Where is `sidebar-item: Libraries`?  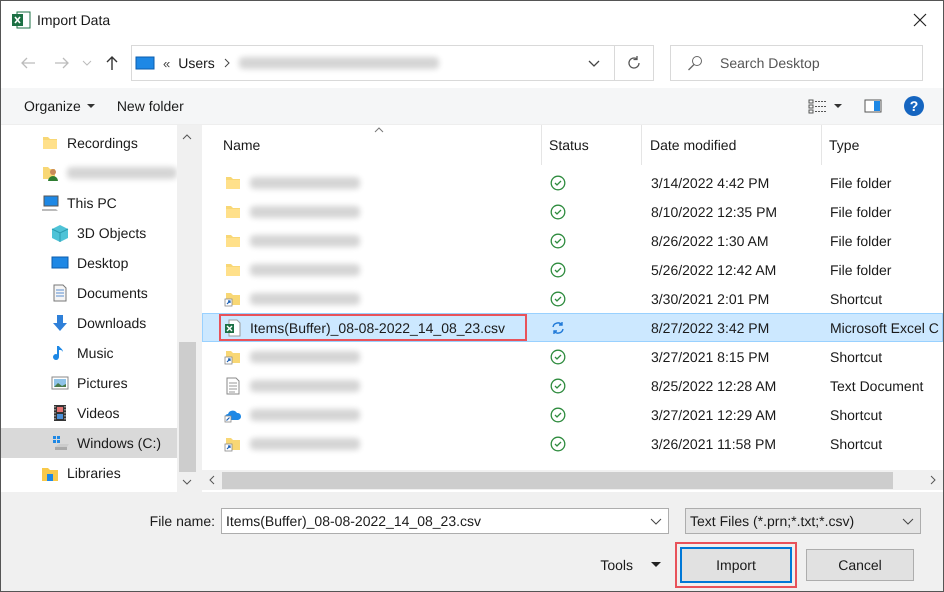 sidebar-item: Libraries is located at coordinates (89, 473).